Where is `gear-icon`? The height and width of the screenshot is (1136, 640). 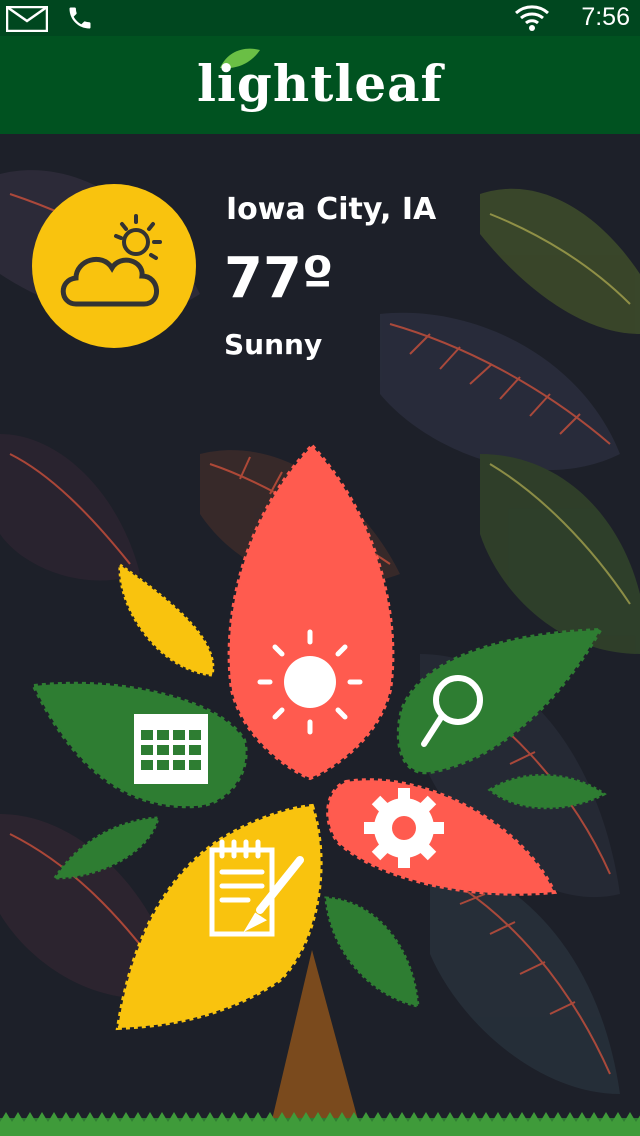 gear-icon is located at coordinates (404, 828).